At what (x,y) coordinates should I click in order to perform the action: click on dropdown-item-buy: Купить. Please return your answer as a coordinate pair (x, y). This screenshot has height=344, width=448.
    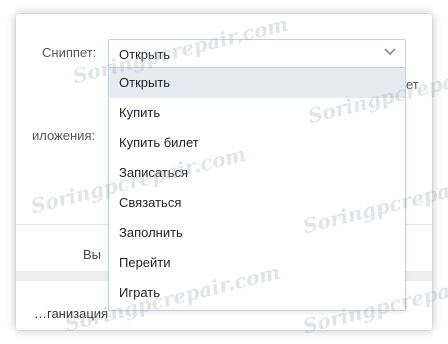
    Looking at the image, I should click on (257, 113).